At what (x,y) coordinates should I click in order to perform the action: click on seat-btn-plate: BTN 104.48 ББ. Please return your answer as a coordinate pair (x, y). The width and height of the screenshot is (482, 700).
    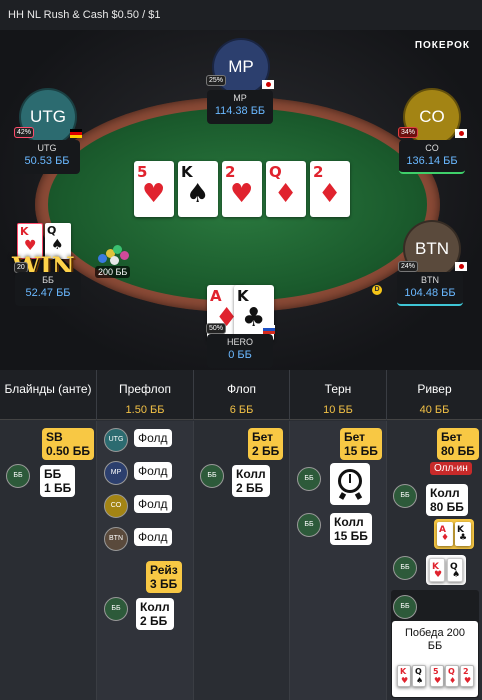
    Looking at the image, I should click on (430, 289).